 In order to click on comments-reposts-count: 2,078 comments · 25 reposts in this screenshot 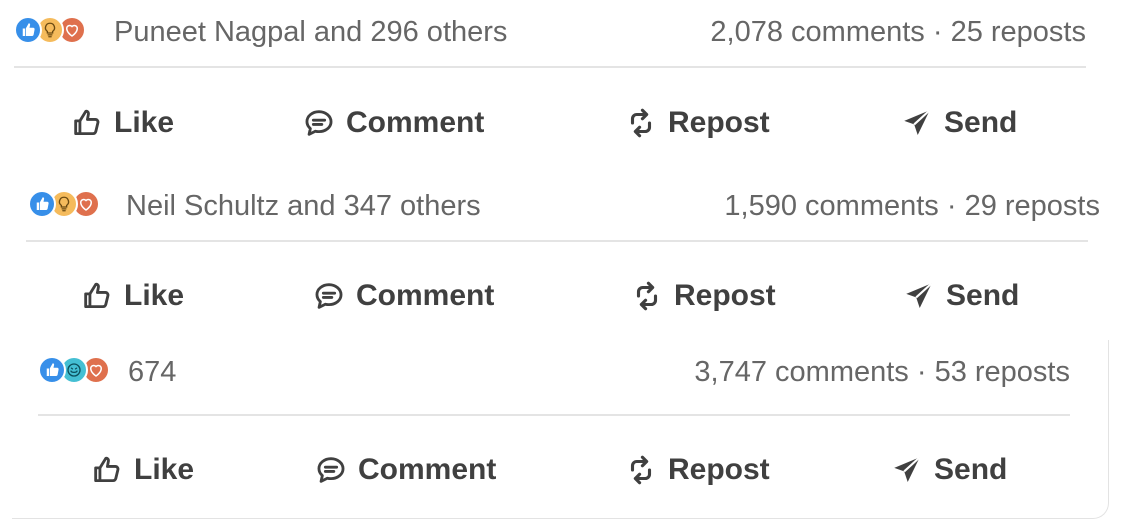, I will do `click(898, 32)`.